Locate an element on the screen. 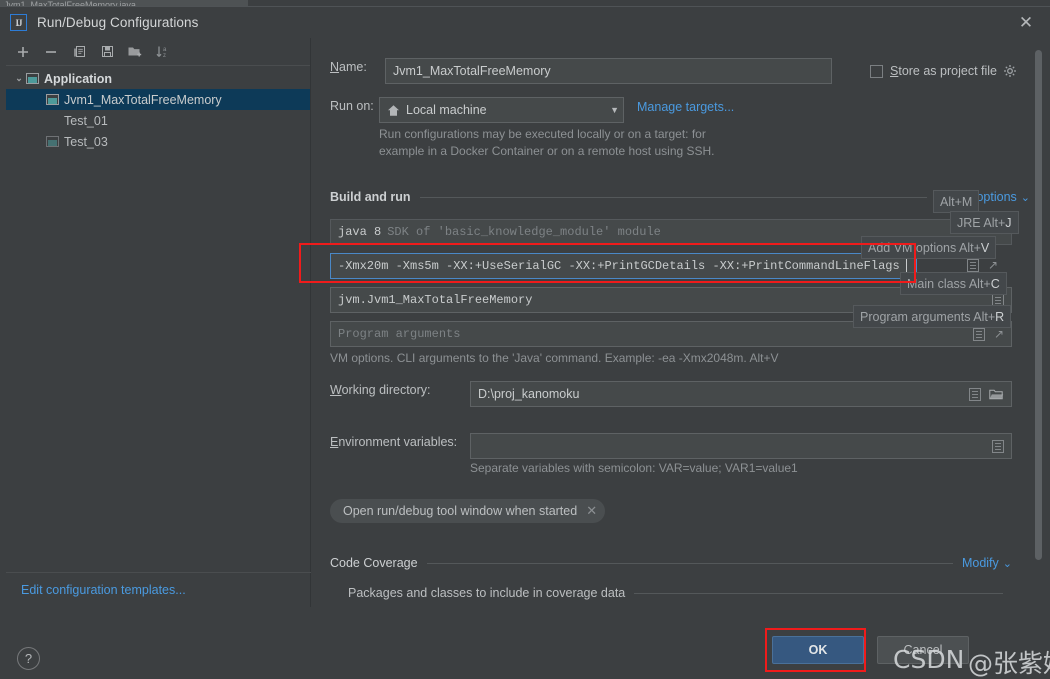  hint-add-vm-options-prefix: Add VM options Alt+ is located at coordinates (924, 247).